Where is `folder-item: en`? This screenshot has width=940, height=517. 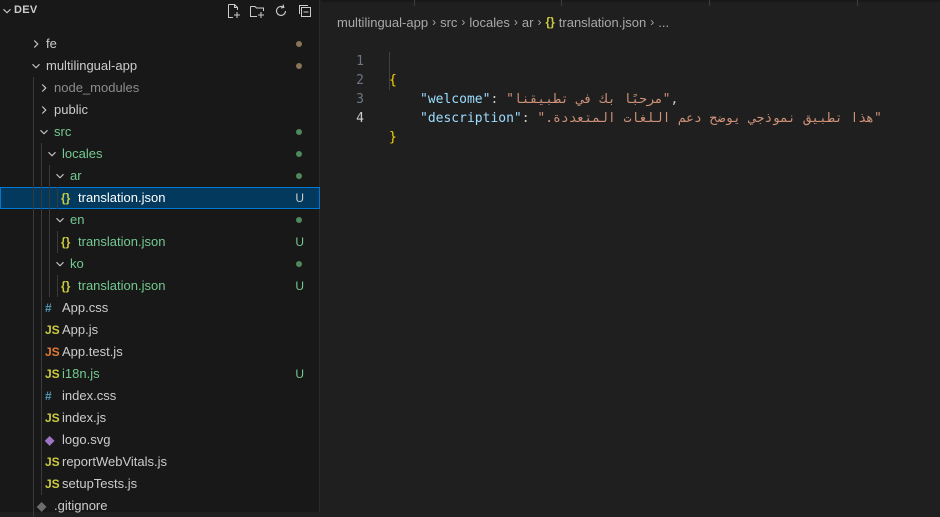 folder-item: en is located at coordinates (160, 220).